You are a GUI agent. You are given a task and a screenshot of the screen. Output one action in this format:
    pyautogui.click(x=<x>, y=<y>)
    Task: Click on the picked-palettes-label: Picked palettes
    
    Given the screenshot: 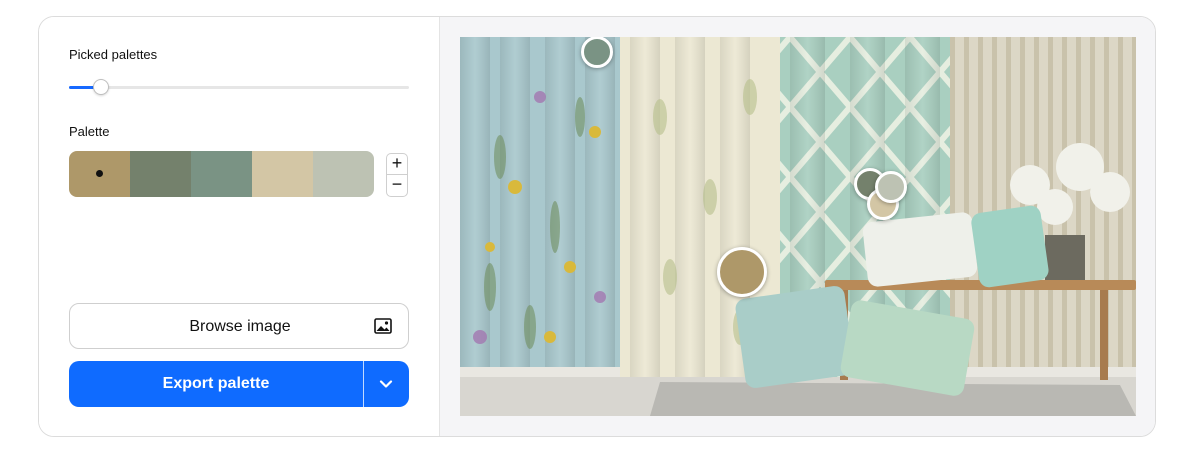 What is the action you would take?
    pyautogui.click(x=113, y=54)
    